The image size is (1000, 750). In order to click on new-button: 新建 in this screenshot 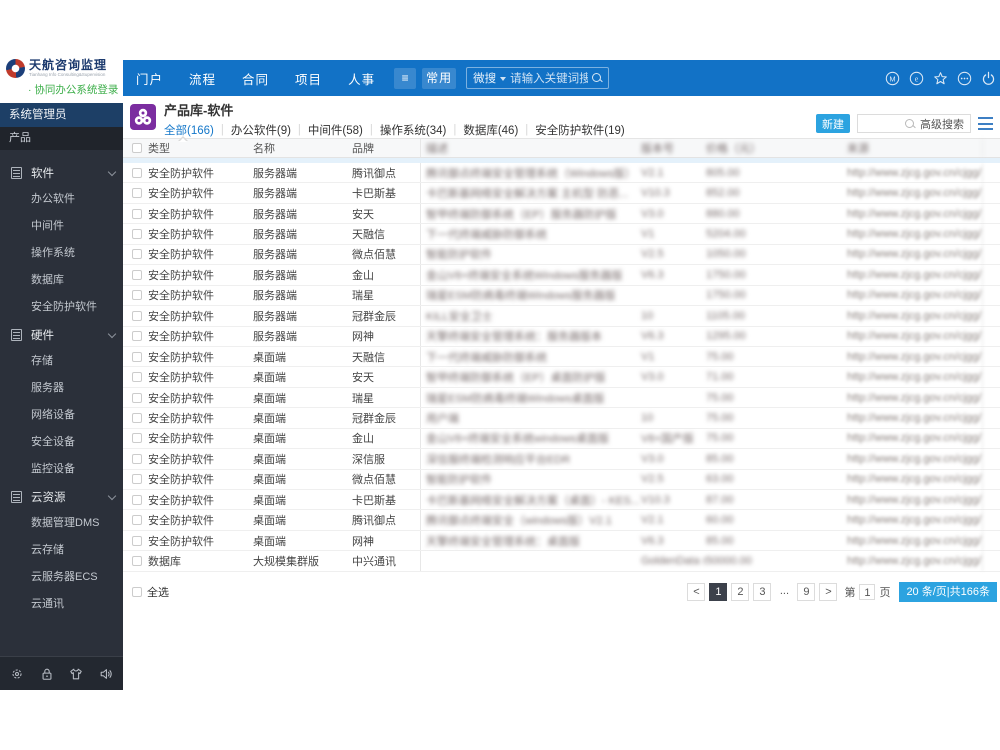, I will do `click(833, 123)`.